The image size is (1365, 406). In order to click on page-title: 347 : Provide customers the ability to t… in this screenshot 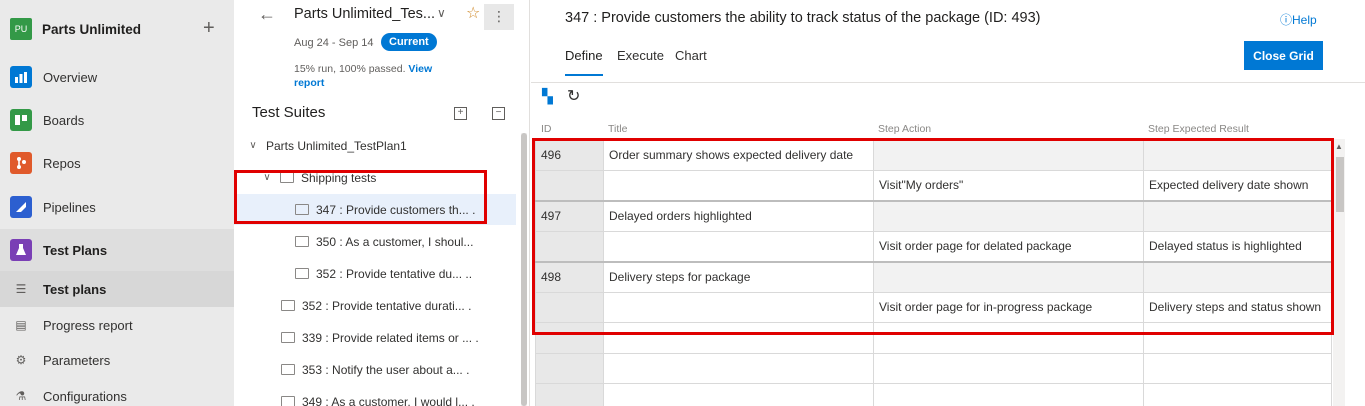, I will do `click(803, 18)`.